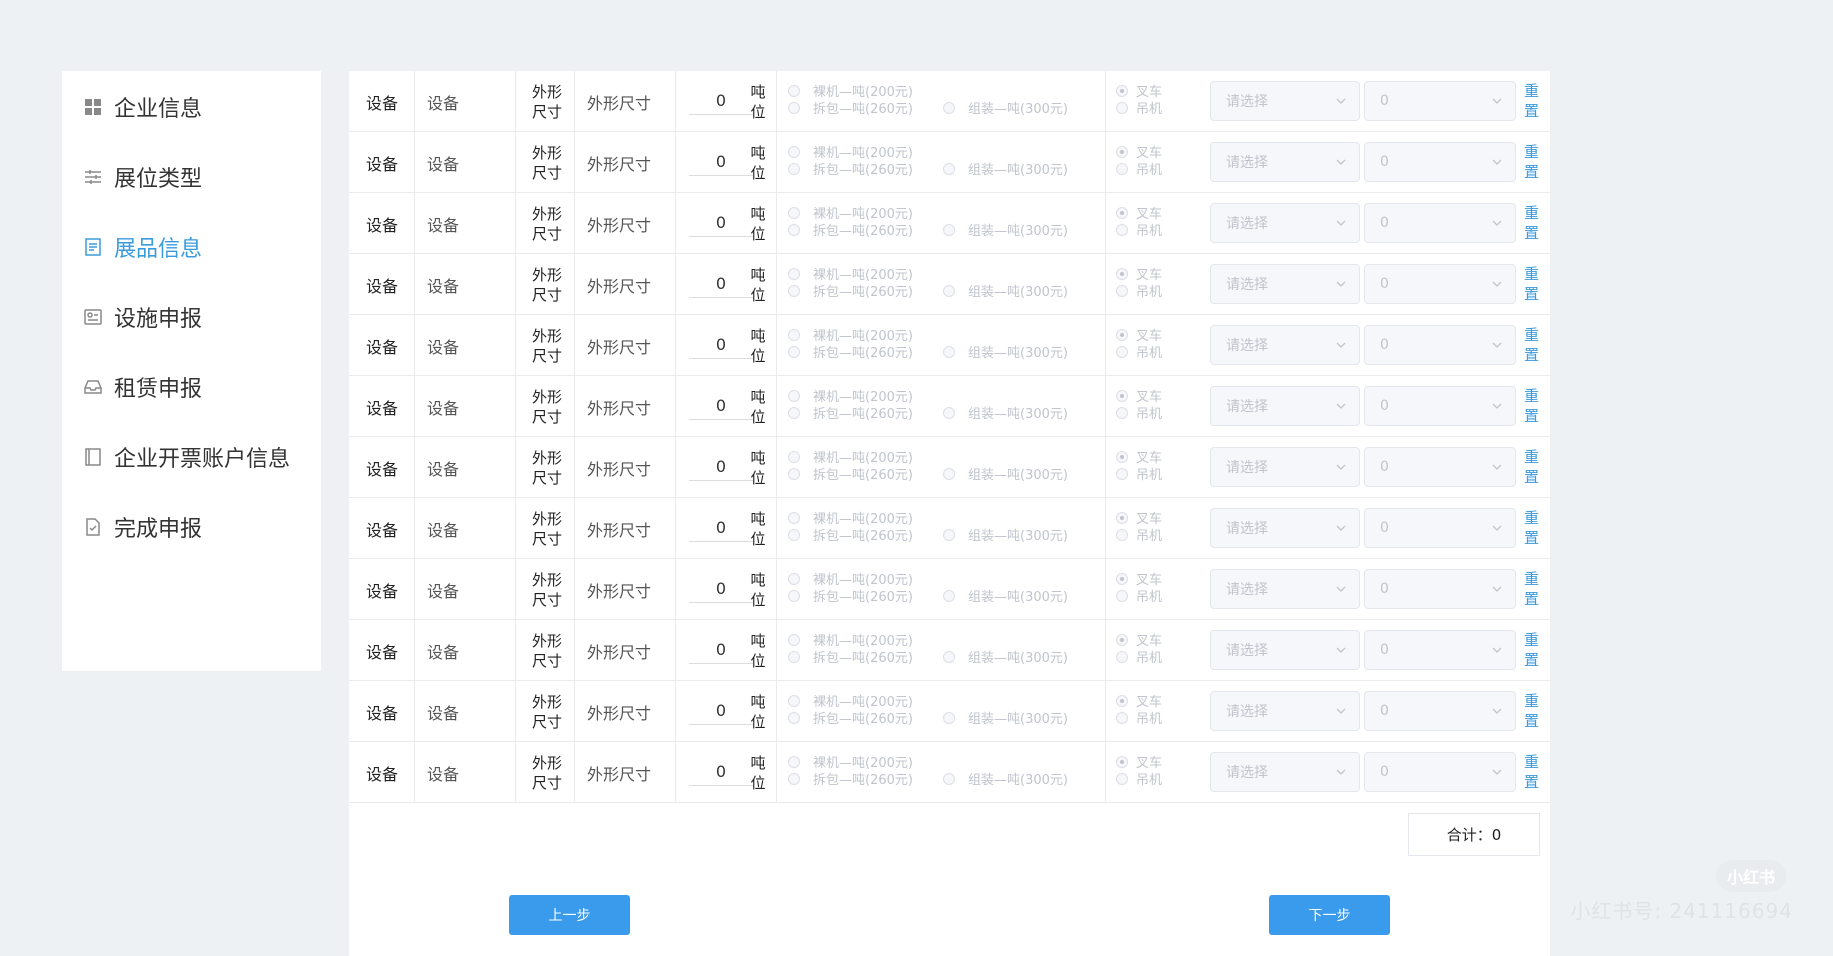 This screenshot has height=956, width=1833. Describe the element at coordinates (569, 915) in the screenshot. I see `prev-step-button: 上一步` at that location.